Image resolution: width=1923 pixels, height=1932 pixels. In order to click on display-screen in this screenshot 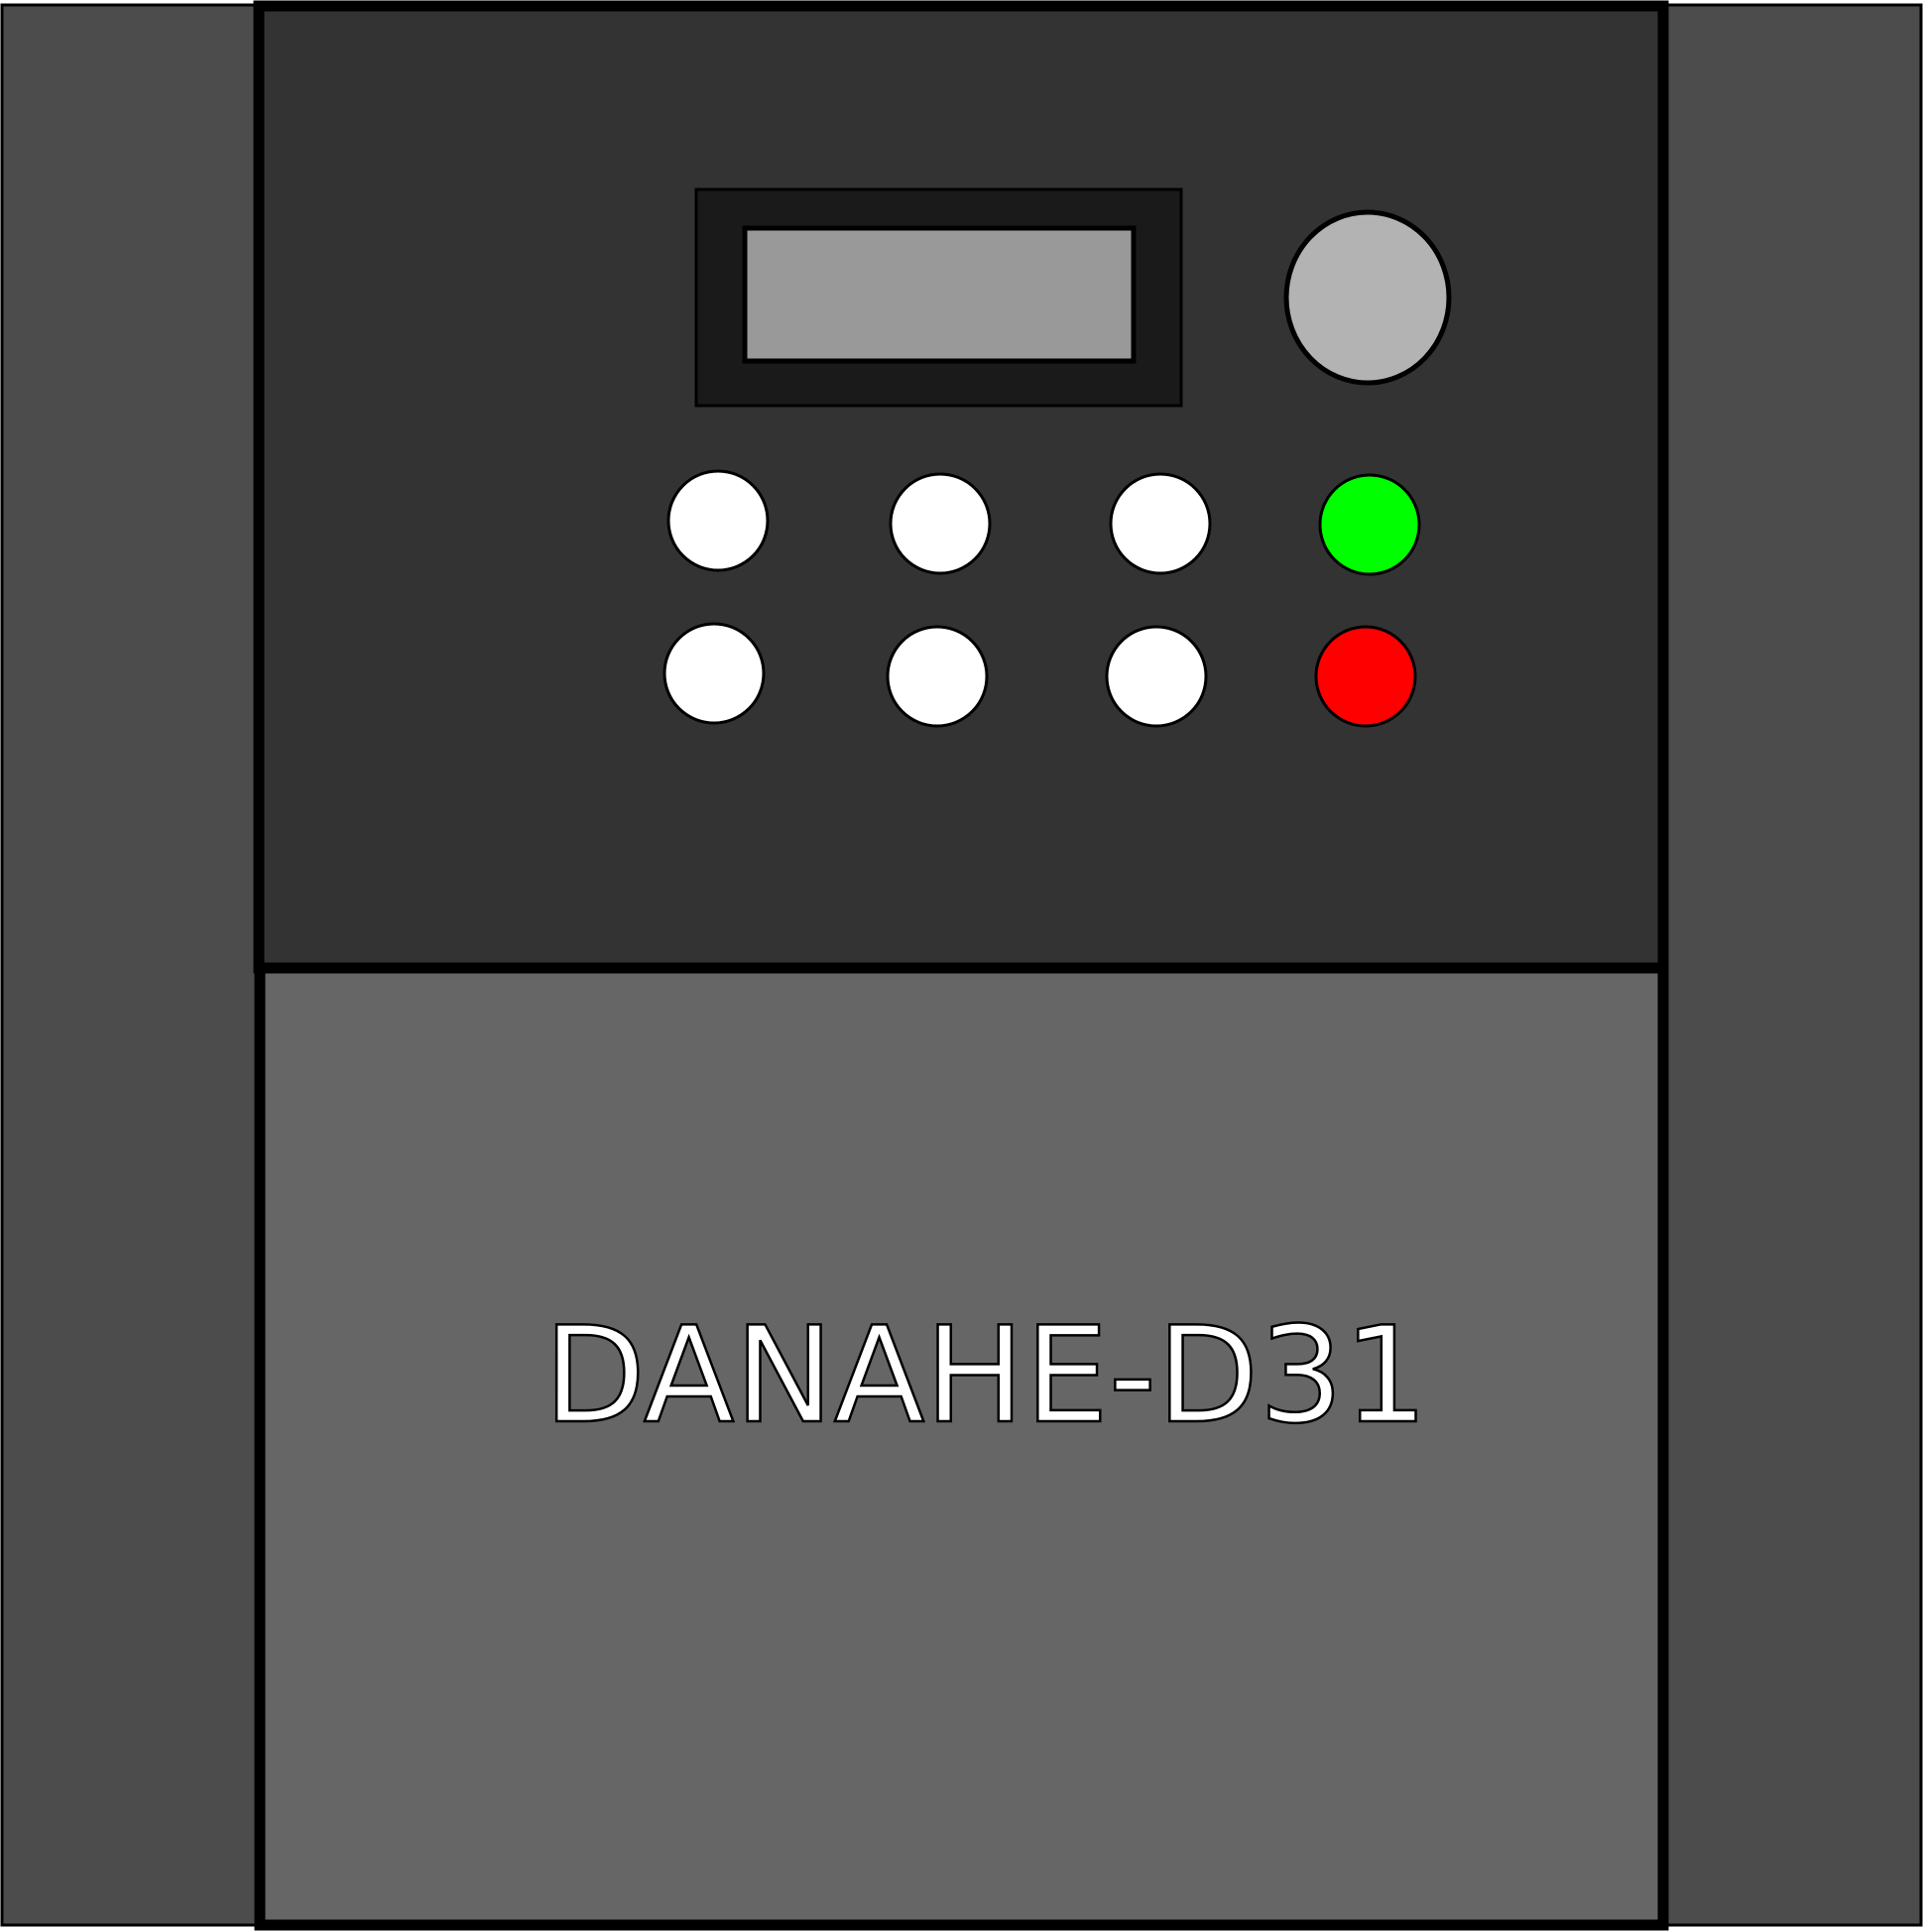, I will do `click(940, 294)`.